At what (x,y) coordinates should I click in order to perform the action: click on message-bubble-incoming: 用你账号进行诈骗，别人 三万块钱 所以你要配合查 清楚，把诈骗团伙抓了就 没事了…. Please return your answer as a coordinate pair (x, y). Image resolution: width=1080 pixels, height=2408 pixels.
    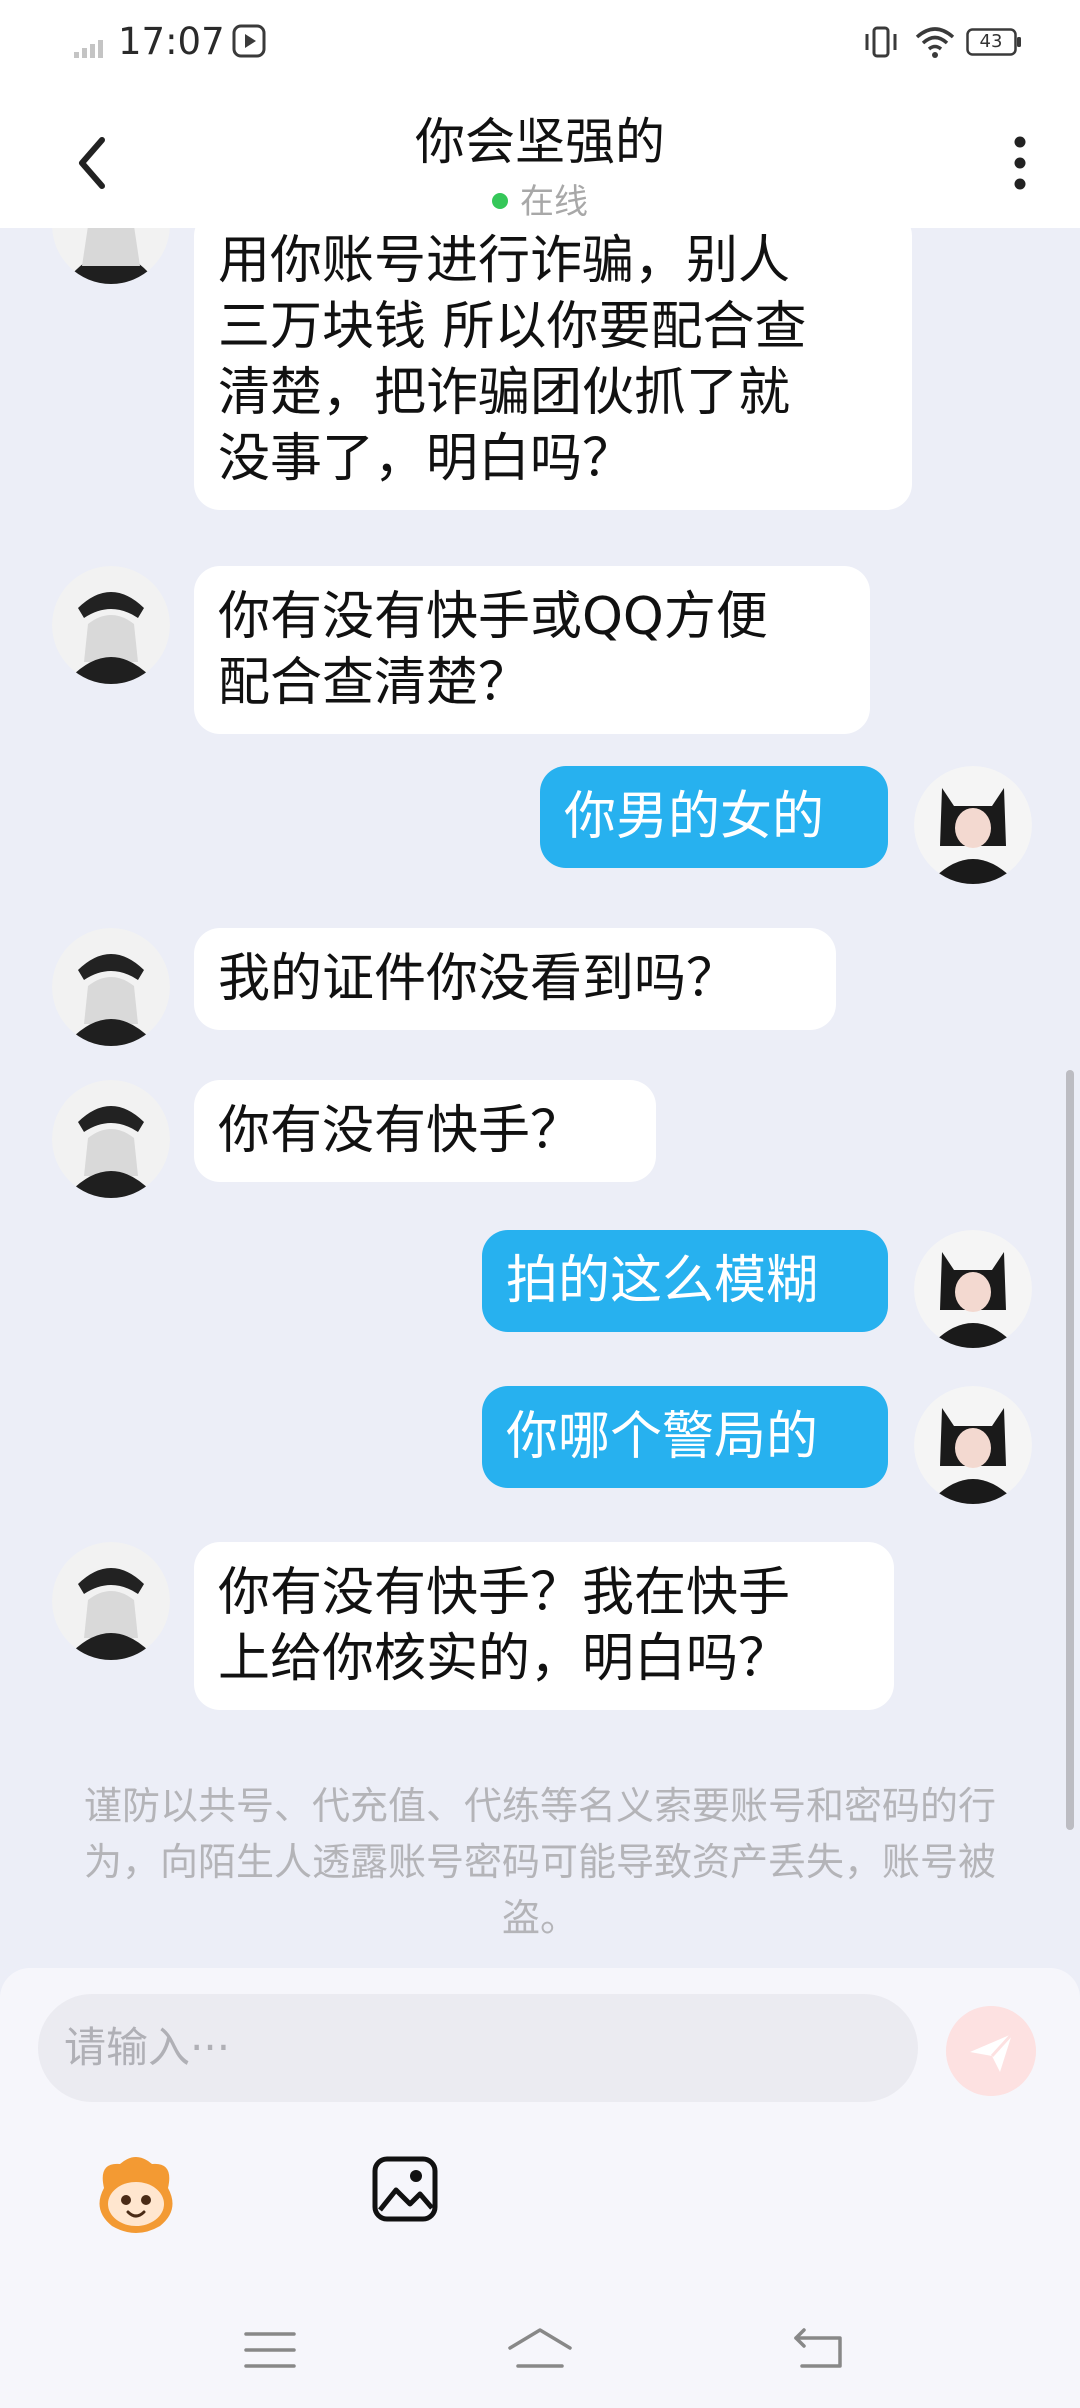
    Looking at the image, I should click on (553, 369).